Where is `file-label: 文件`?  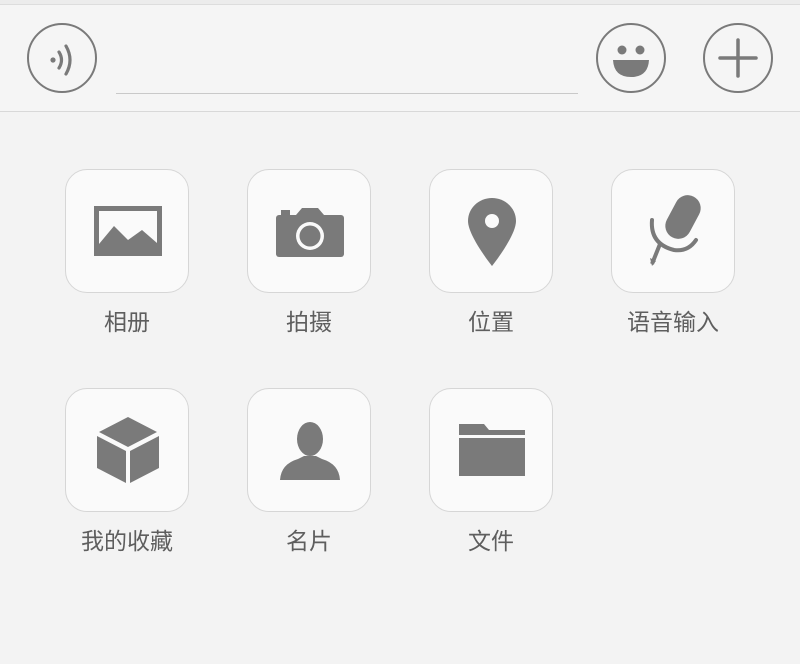 file-label: 文件 is located at coordinates (491, 542).